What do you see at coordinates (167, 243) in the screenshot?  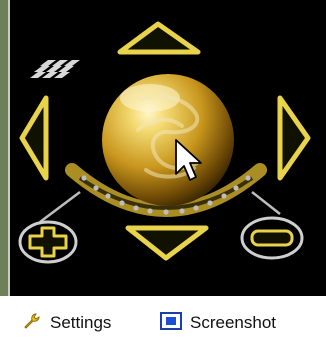 I see `down-arrow-button` at bounding box center [167, 243].